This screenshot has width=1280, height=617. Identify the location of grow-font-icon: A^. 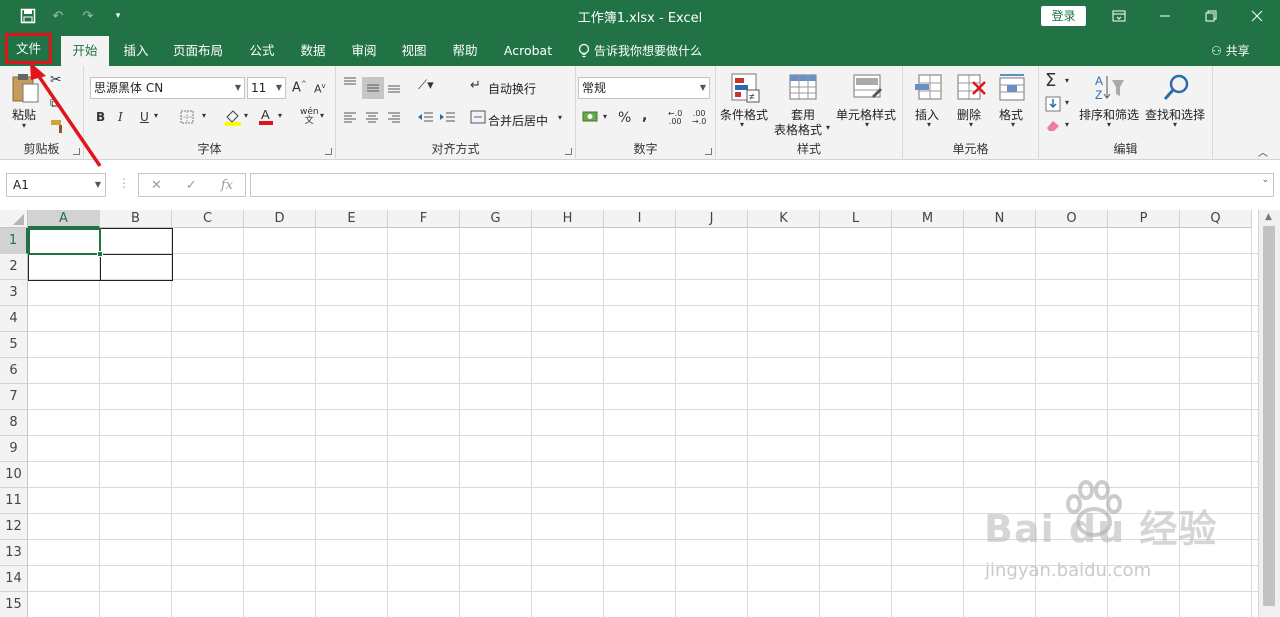
(299, 87).